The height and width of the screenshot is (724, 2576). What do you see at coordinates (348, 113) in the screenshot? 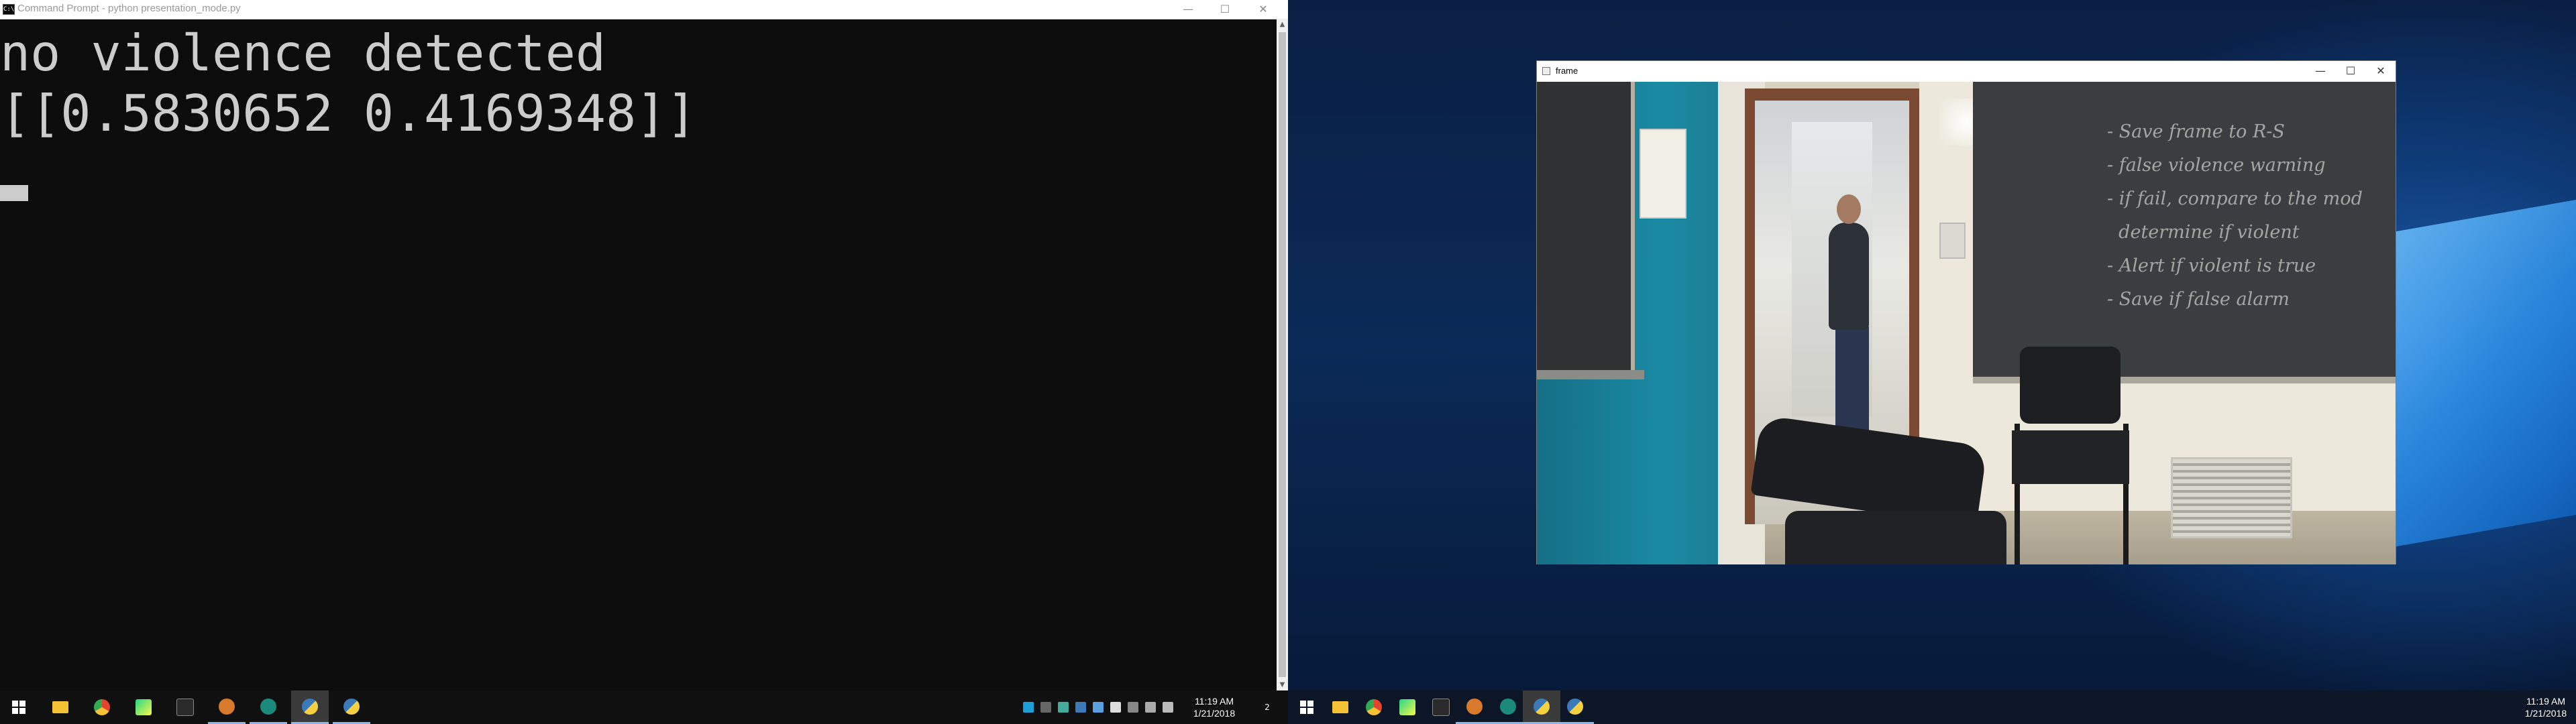
I see `output-line-probabilities: [[0.5830652 0.4169348]]` at bounding box center [348, 113].